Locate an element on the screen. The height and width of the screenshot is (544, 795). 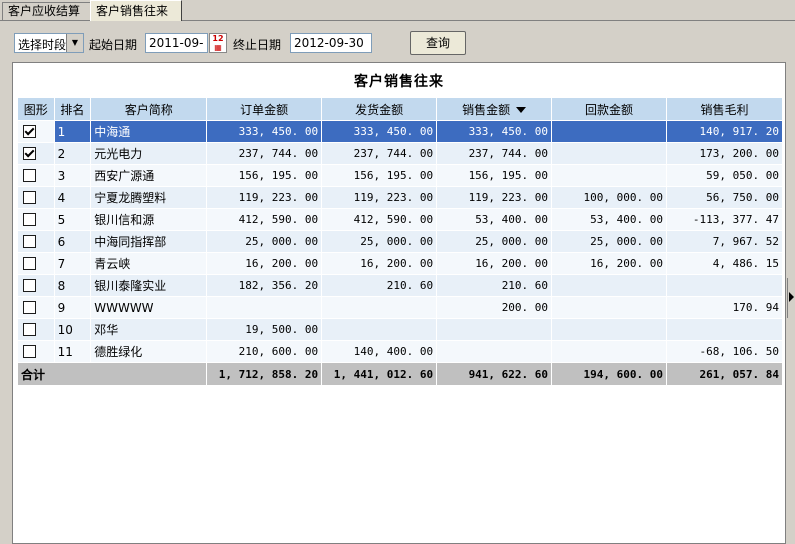
table-header-row: 图形 排名 客户简称 订单金额 发货金额 销售金额 回款金额 销售毛利 is located at coordinates (400, 109).